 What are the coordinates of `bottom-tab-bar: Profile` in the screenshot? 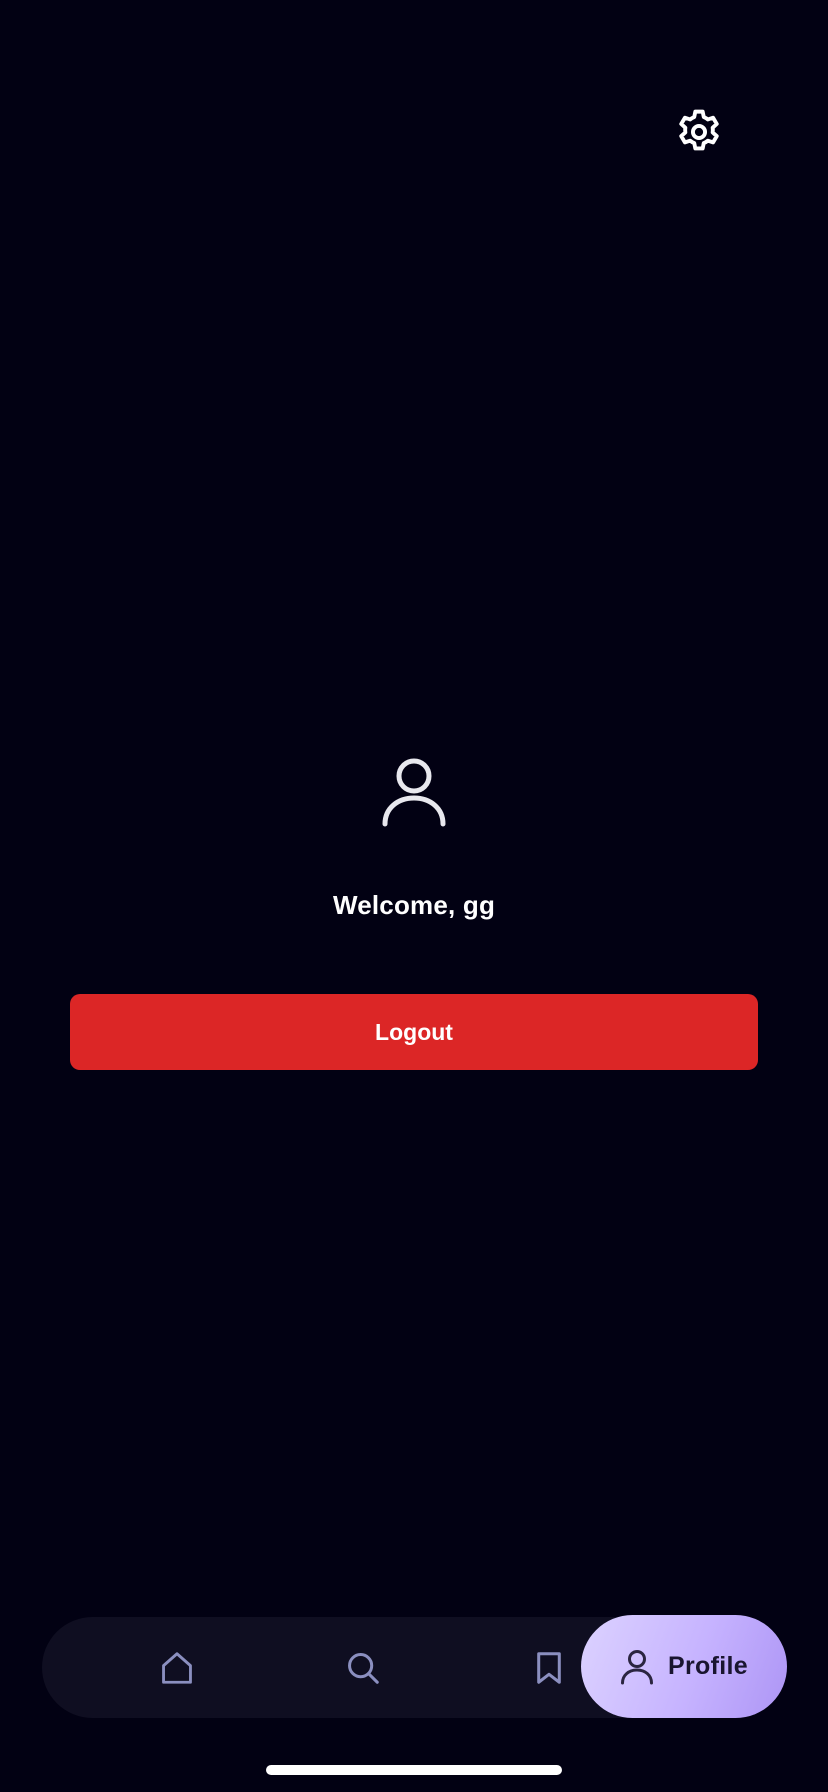 It's located at (414, 1666).